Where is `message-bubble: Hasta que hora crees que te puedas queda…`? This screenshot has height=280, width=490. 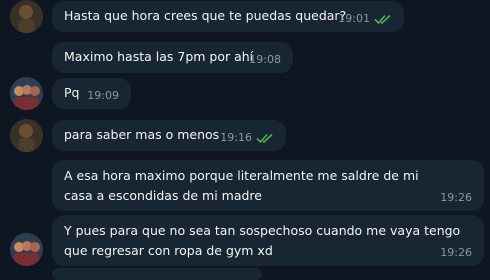
message-bubble: Hasta que hora crees que te puedas queda… is located at coordinates (228, 16).